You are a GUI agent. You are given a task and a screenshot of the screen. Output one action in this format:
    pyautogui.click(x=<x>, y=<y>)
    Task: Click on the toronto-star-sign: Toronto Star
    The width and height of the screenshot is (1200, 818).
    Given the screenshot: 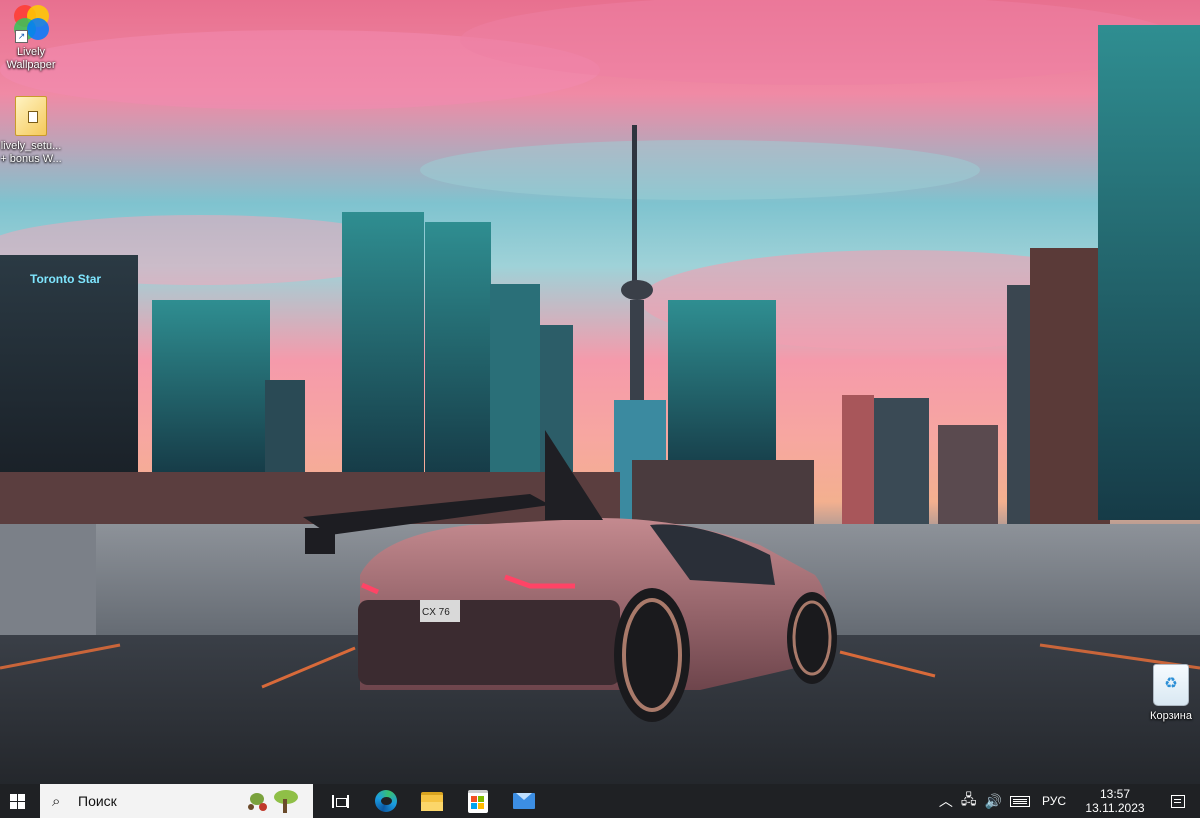 What is the action you would take?
    pyautogui.click(x=65, y=279)
    